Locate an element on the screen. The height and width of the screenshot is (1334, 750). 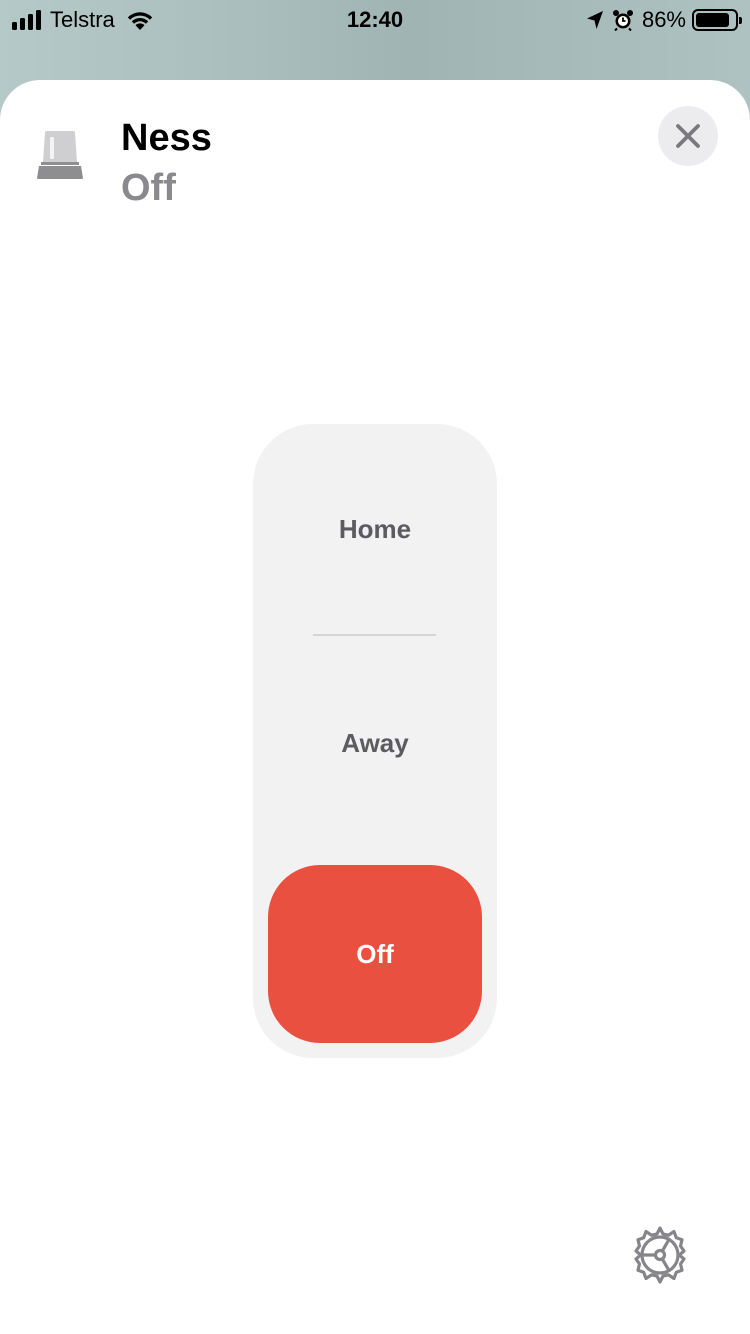
accessory-status: Off is located at coordinates (148, 188).